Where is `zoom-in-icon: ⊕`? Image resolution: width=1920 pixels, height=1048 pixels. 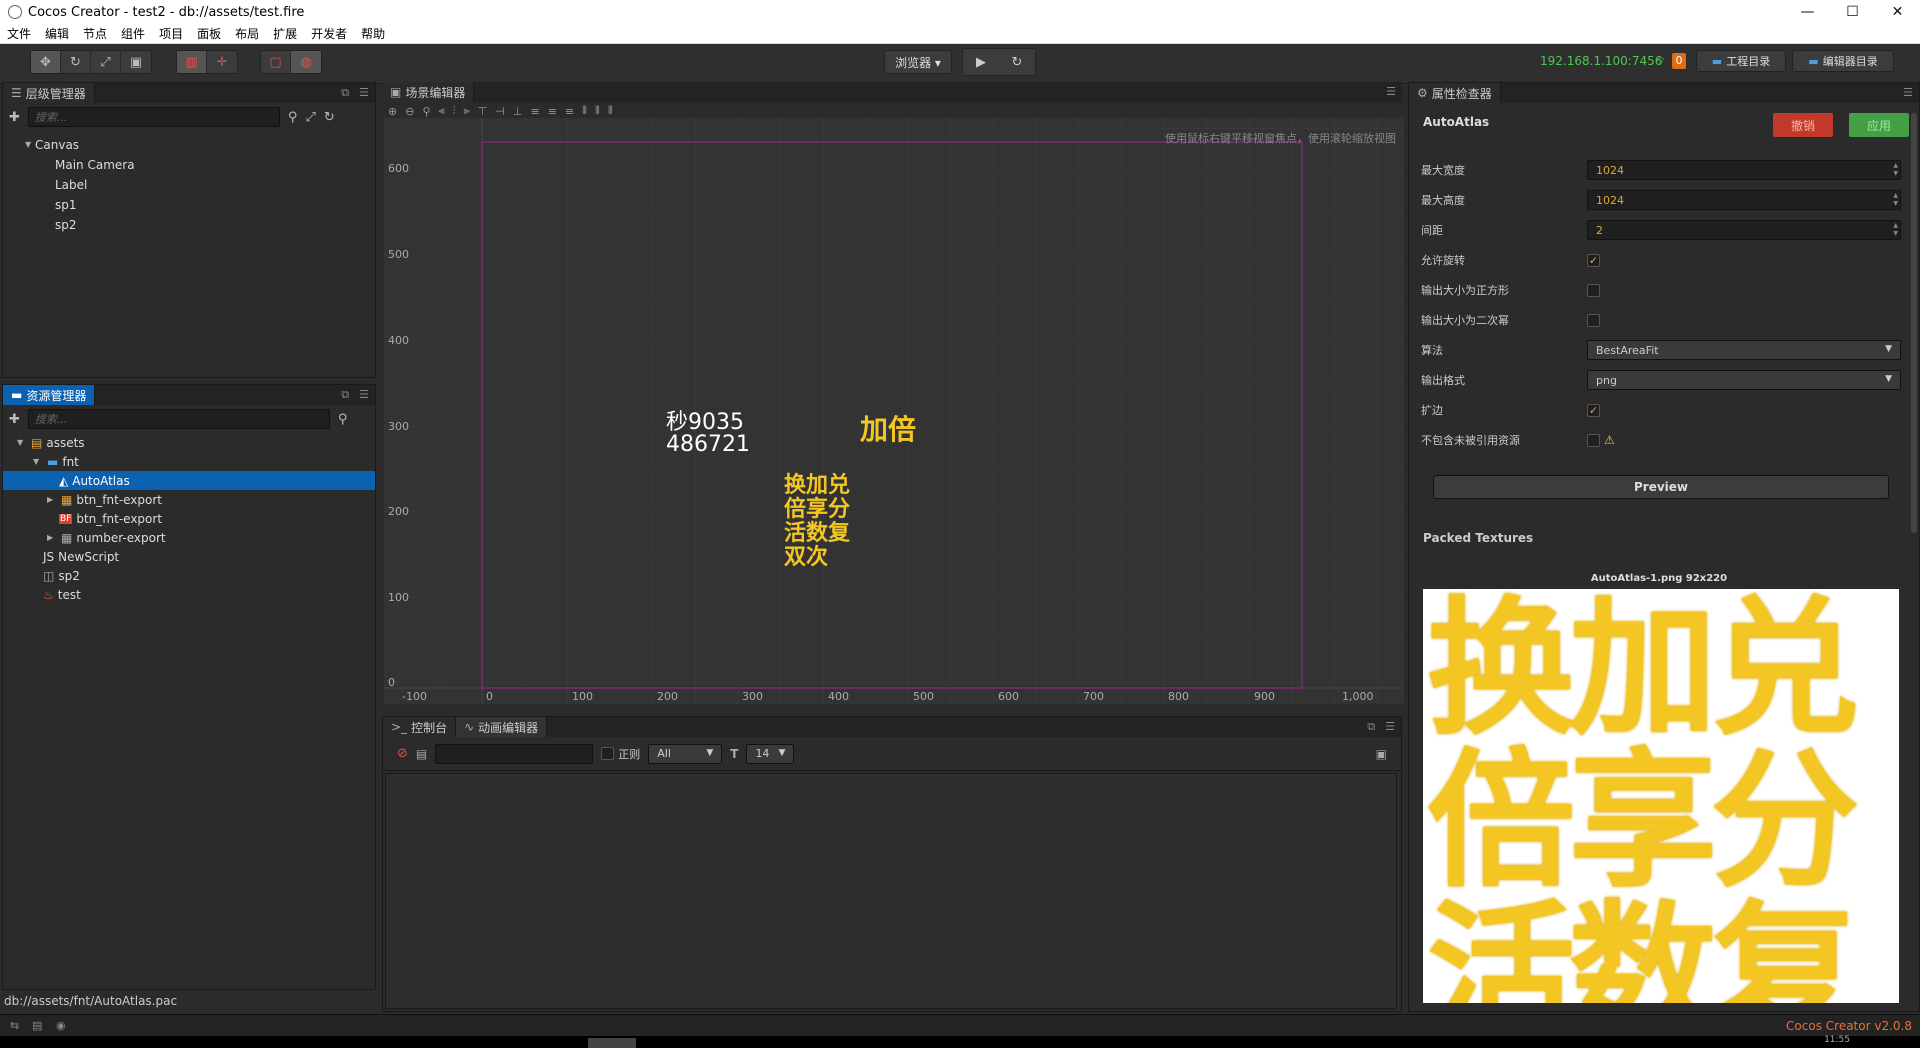 zoom-in-icon: ⊕ is located at coordinates (392, 111).